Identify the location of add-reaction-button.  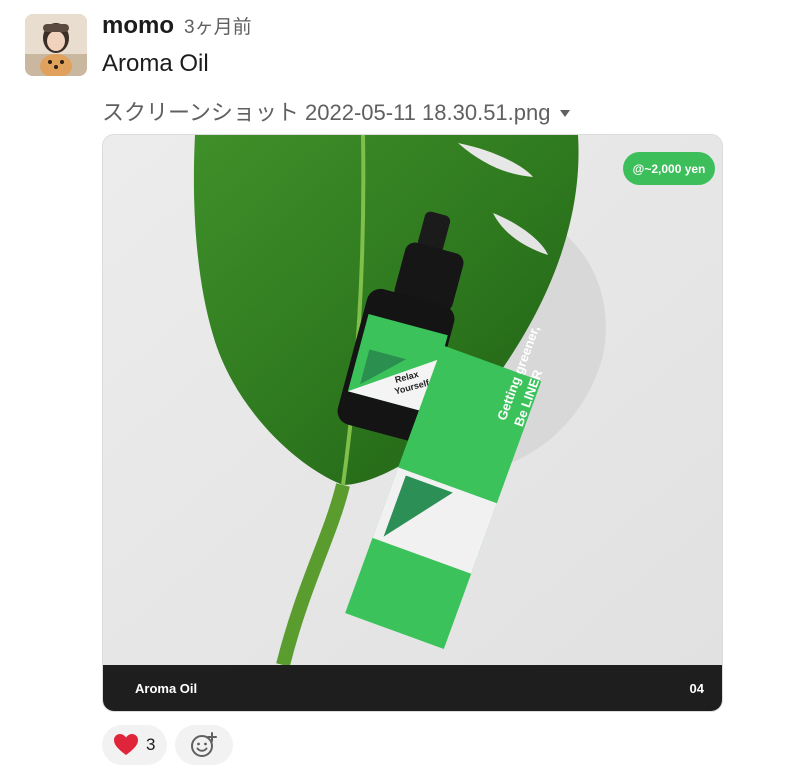
(204, 745).